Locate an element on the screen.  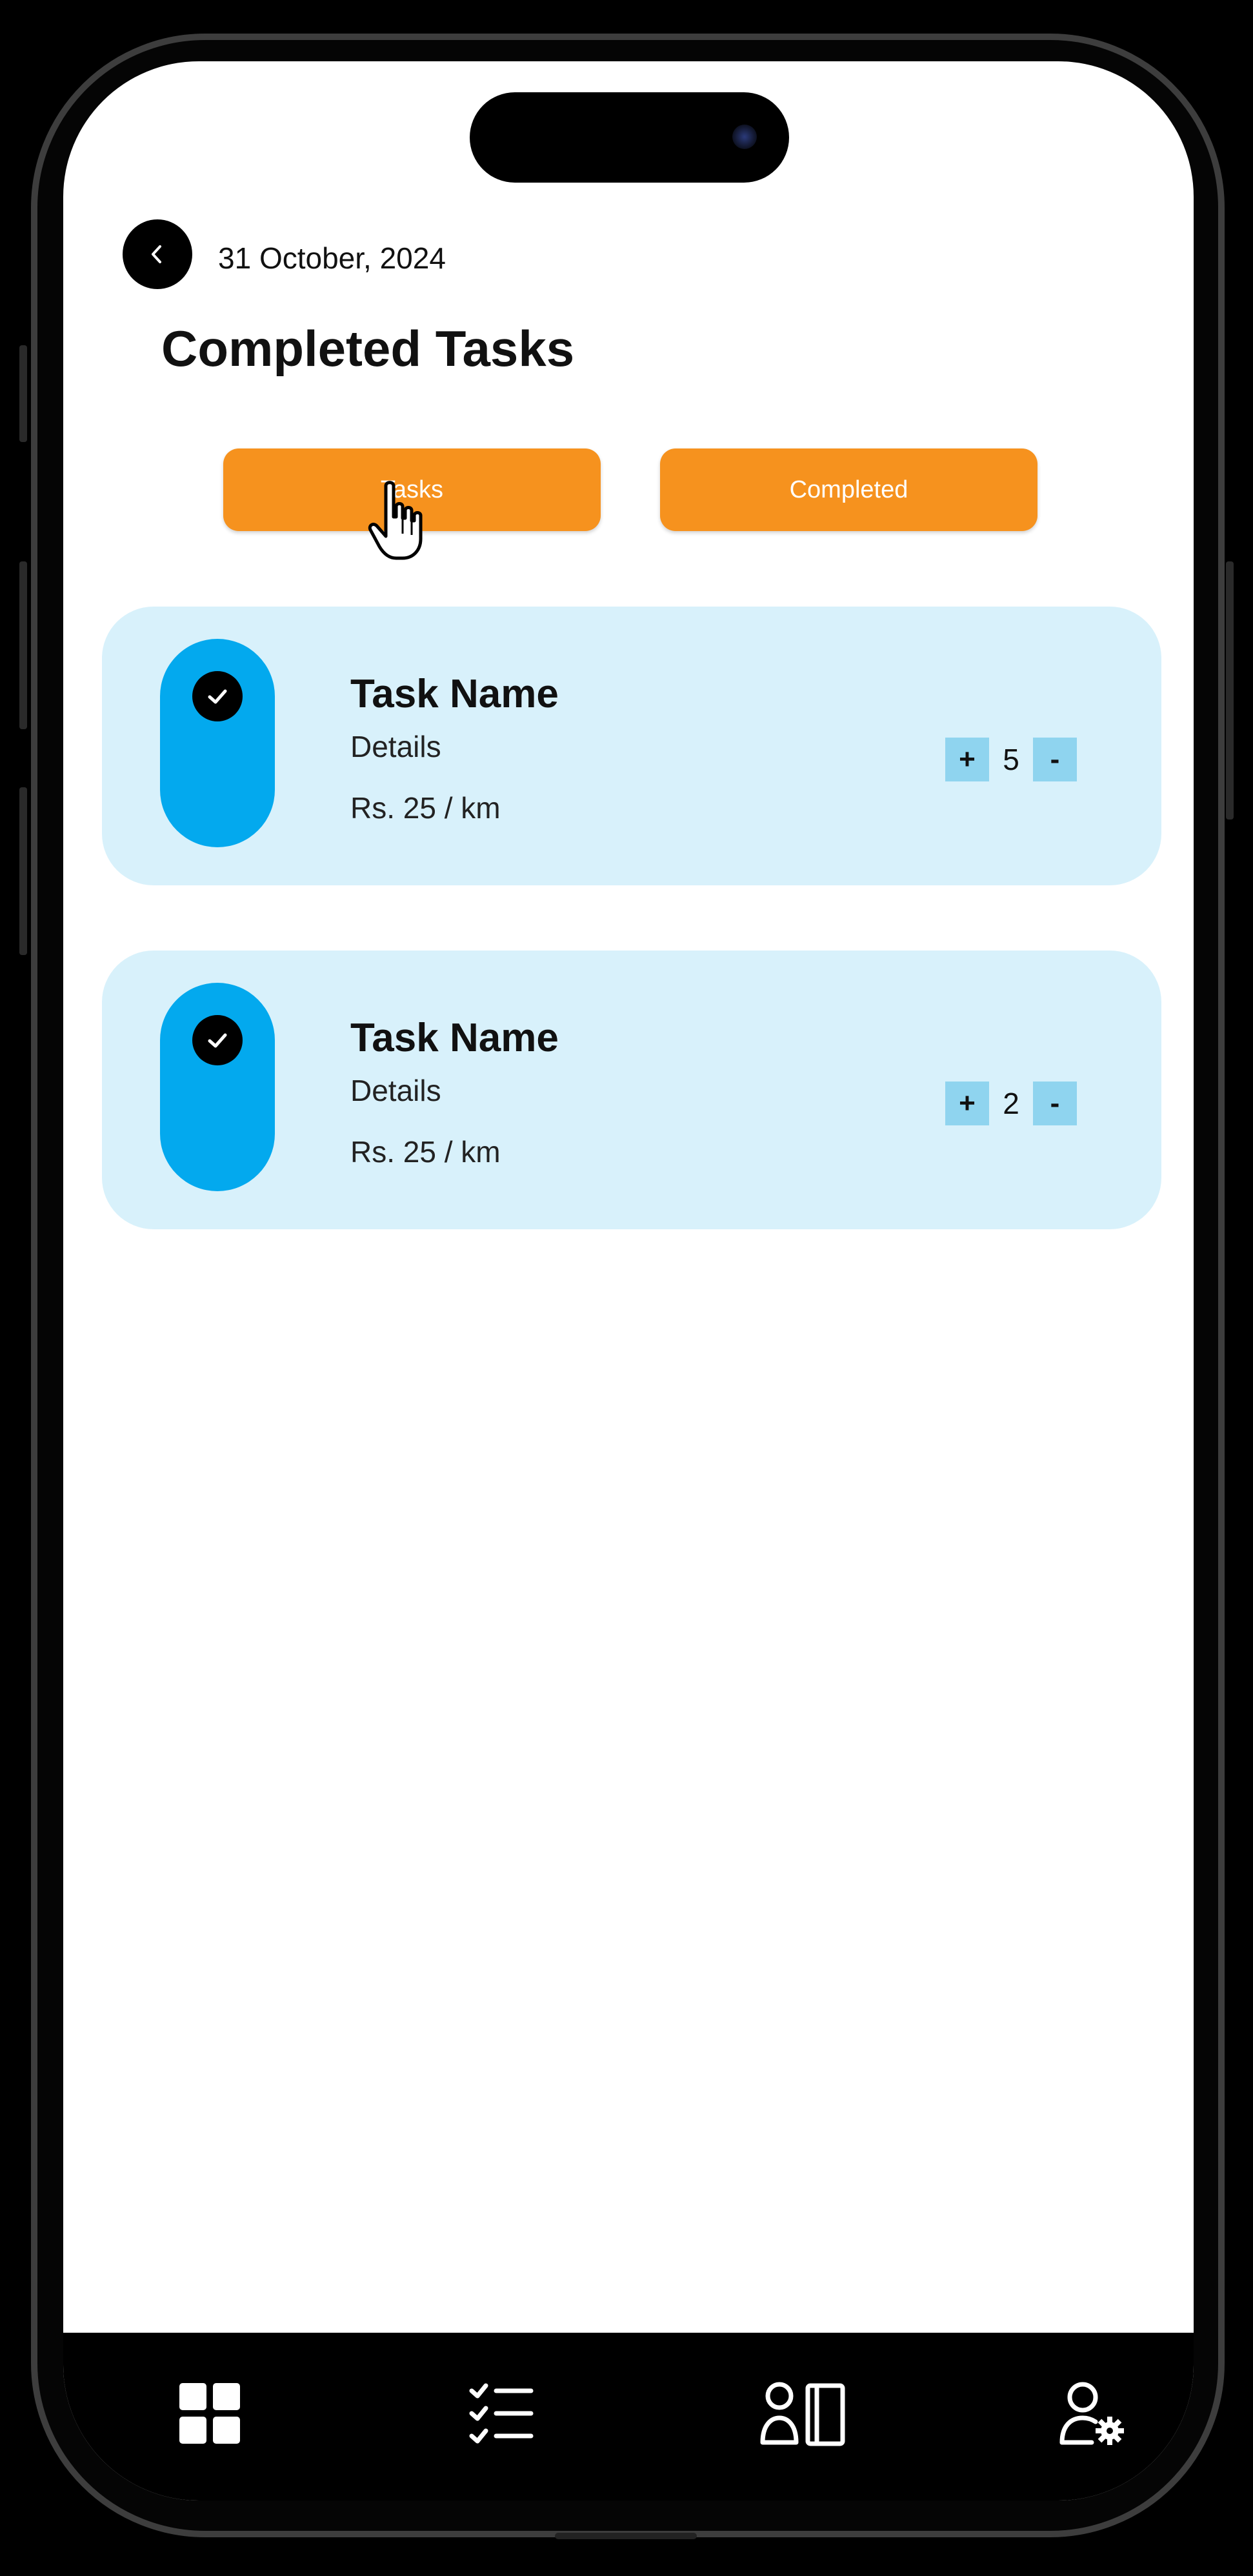
date-label: 31 October, 2024 is located at coordinates (332, 258).